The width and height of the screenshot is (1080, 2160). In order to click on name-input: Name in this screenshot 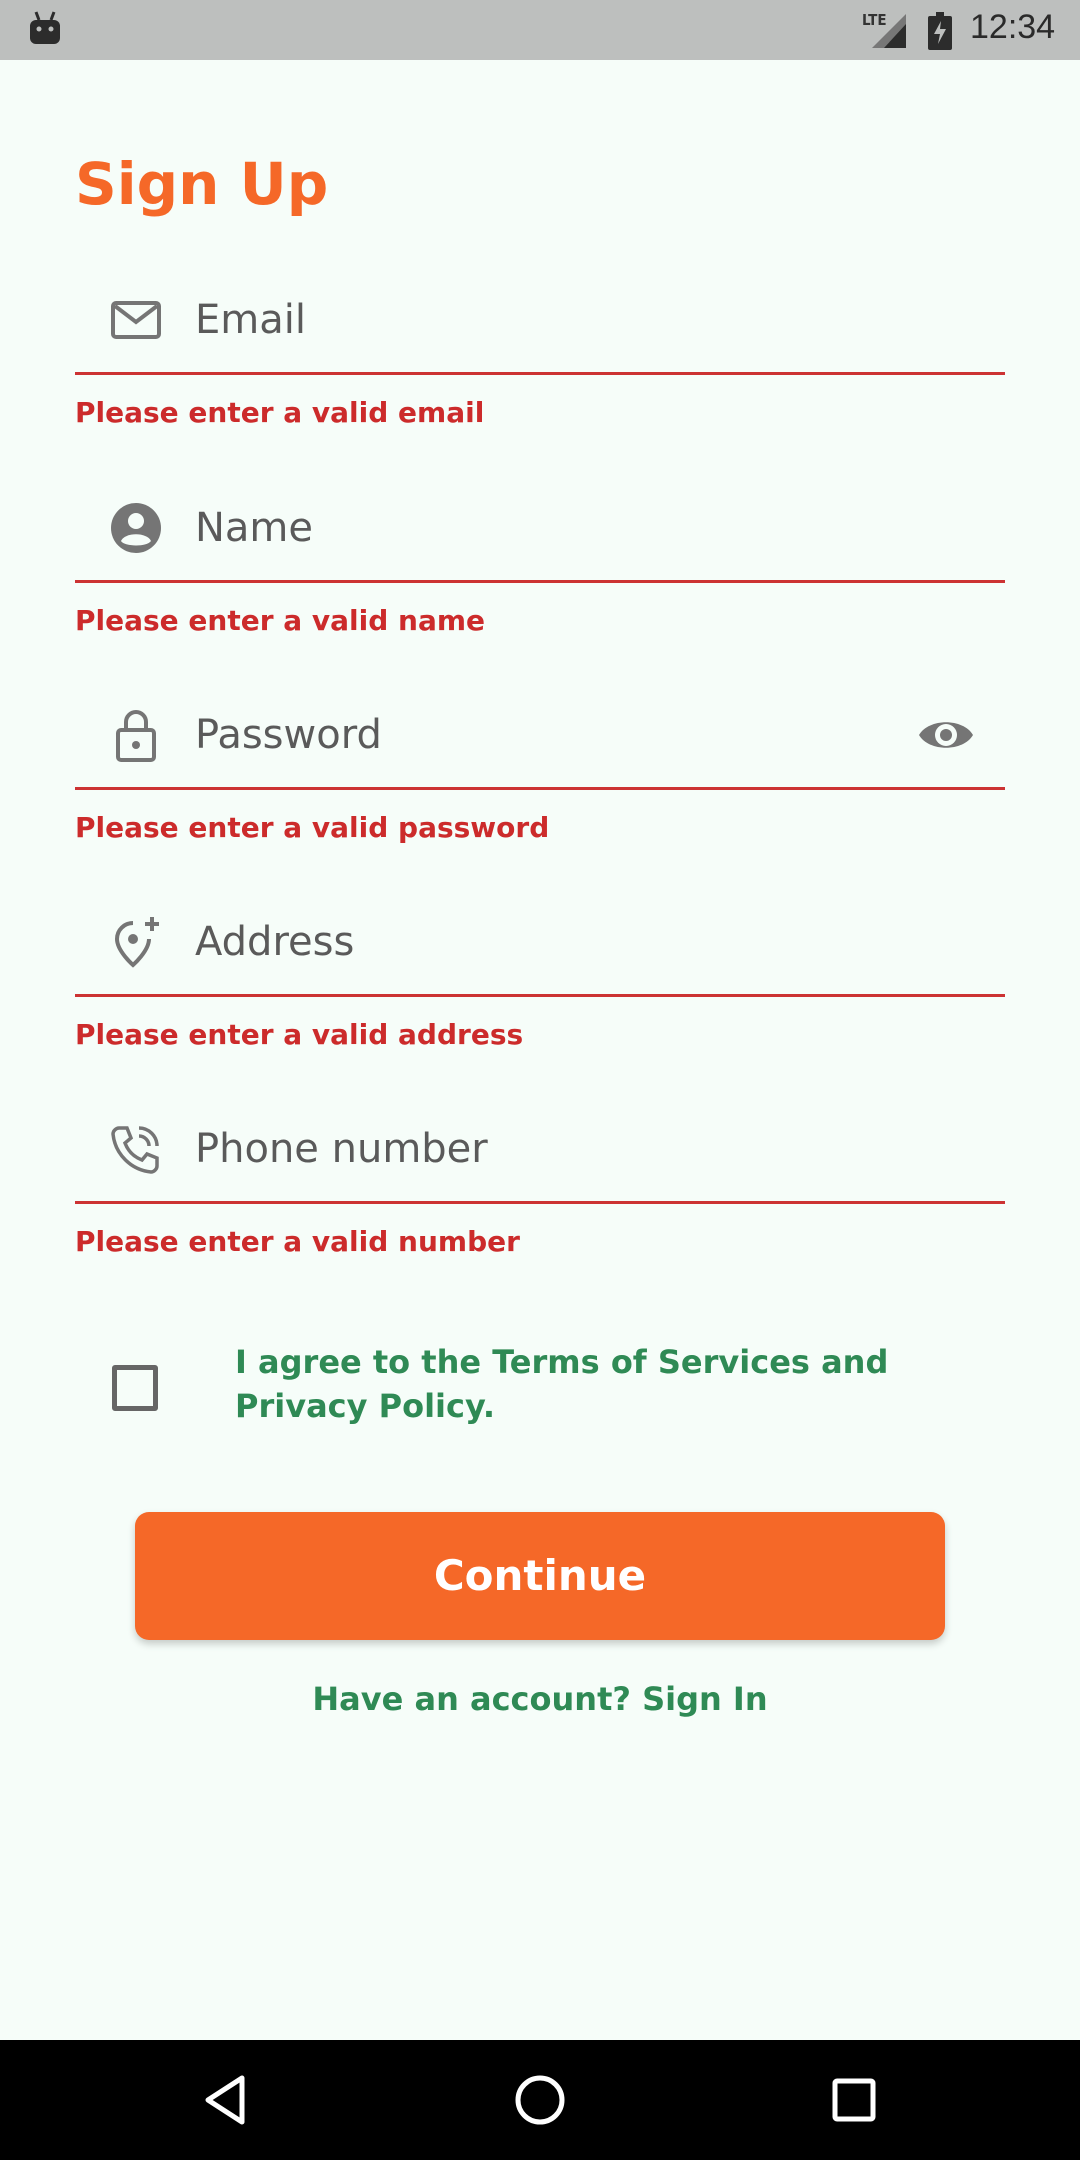, I will do `click(545, 528)`.